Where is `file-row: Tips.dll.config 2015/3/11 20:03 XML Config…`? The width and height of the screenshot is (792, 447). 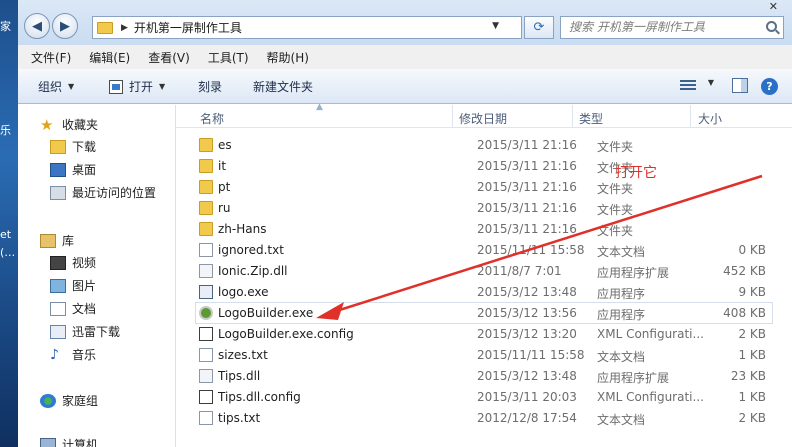
file-row: Tips.dll.config 2015/3/11 20:03 XML Config… is located at coordinates (484, 397).